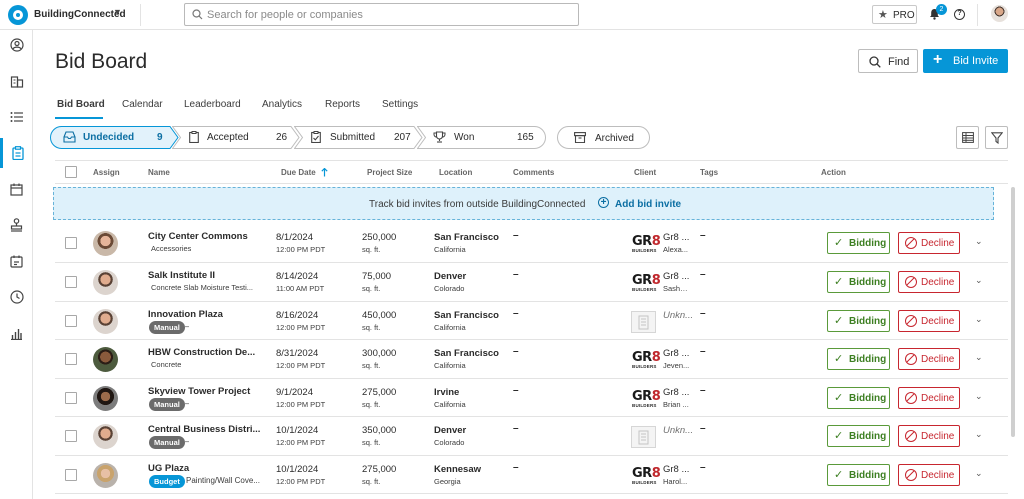  What do you see at coordinates (603, 202) in the screenshot?
I see `add-circle-icon: +` at bounding box center [603, 202].